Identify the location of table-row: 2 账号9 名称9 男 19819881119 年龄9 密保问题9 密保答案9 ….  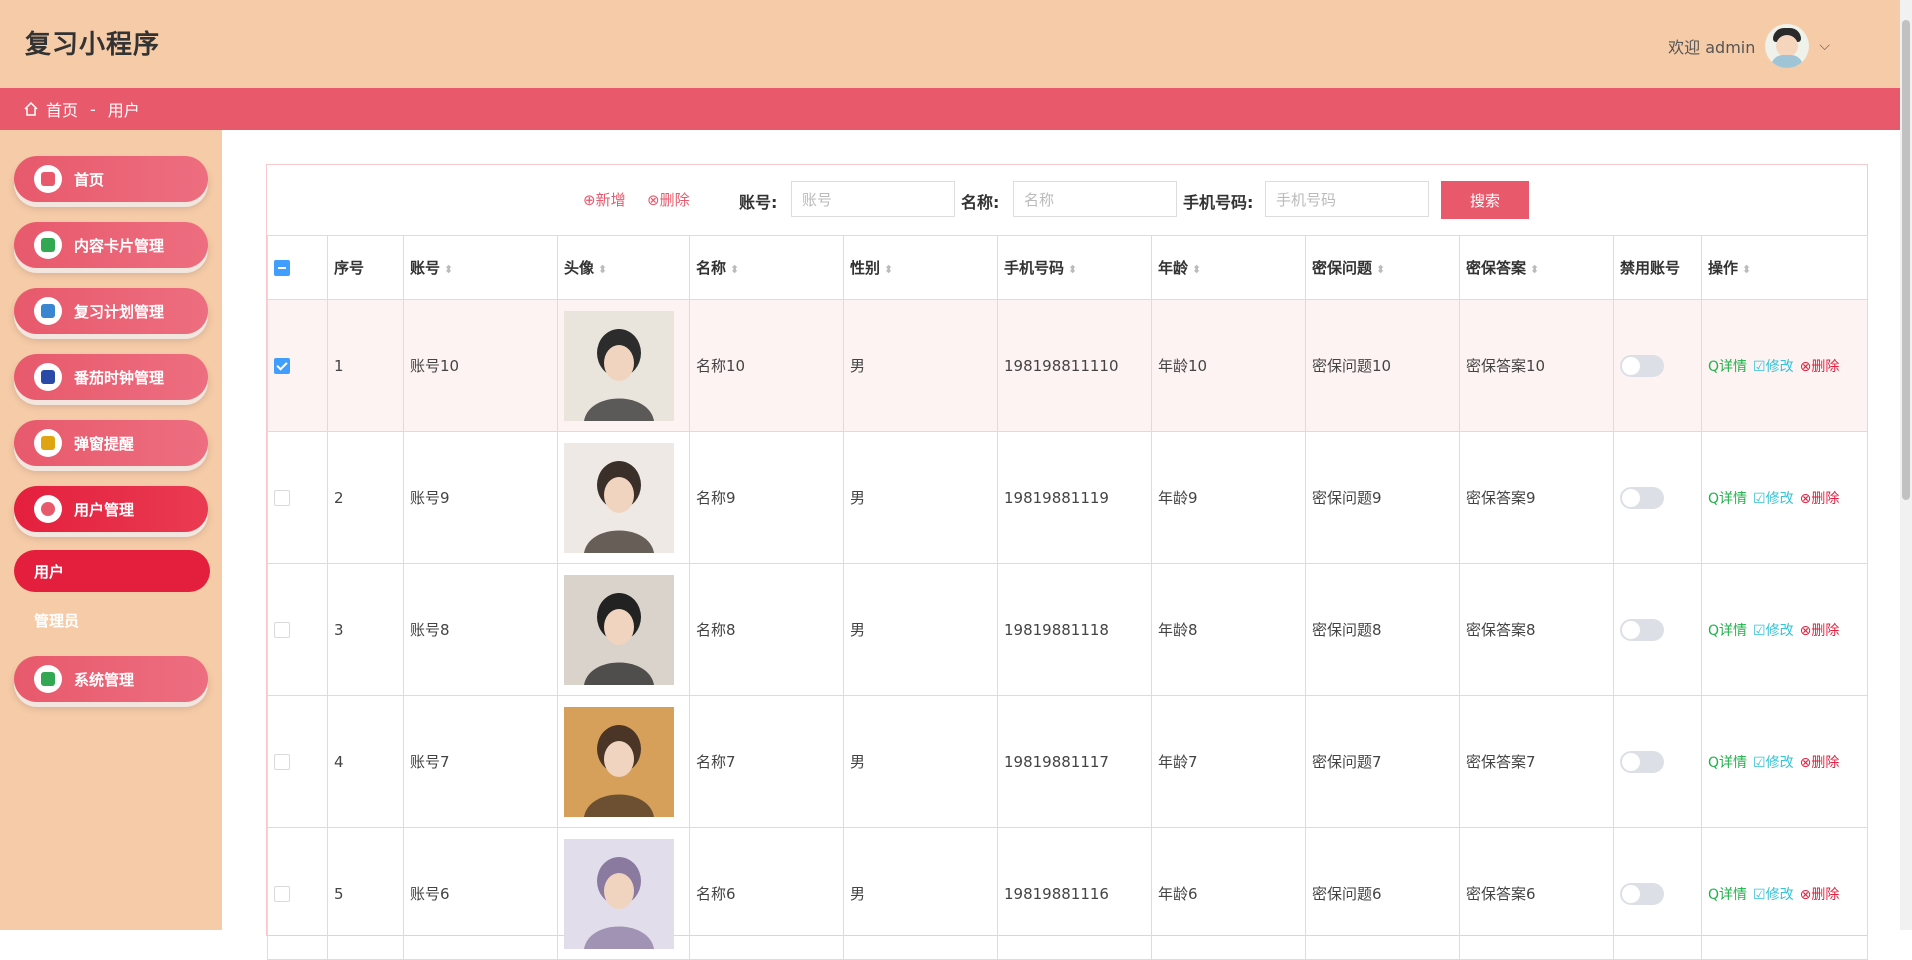
(1067, 497).